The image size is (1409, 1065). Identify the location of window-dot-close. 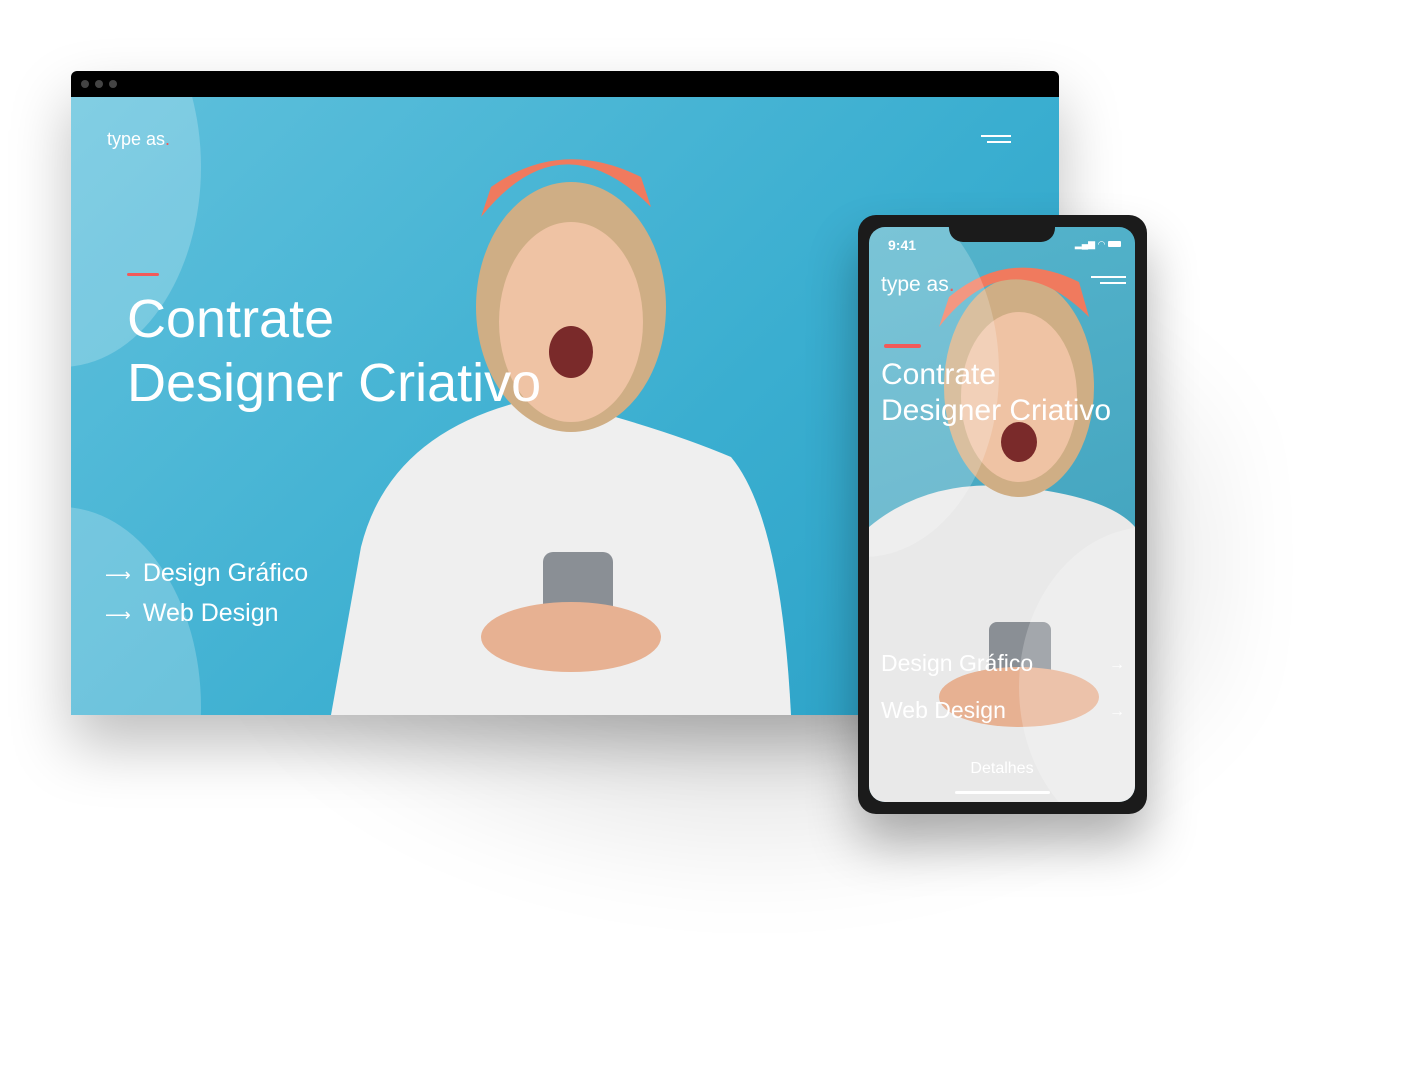
(85, 84).